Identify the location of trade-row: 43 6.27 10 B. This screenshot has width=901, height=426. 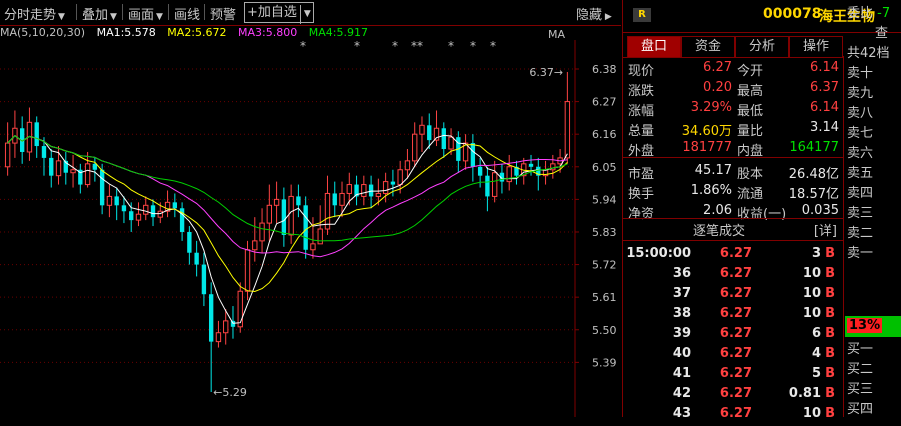
(733, 416).